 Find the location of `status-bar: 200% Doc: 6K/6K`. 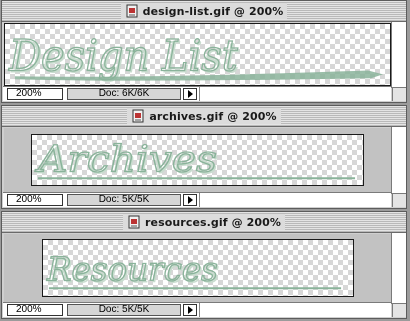

status-bar: 200% Doc: 6K/6K is located at coordinates (197, 93).